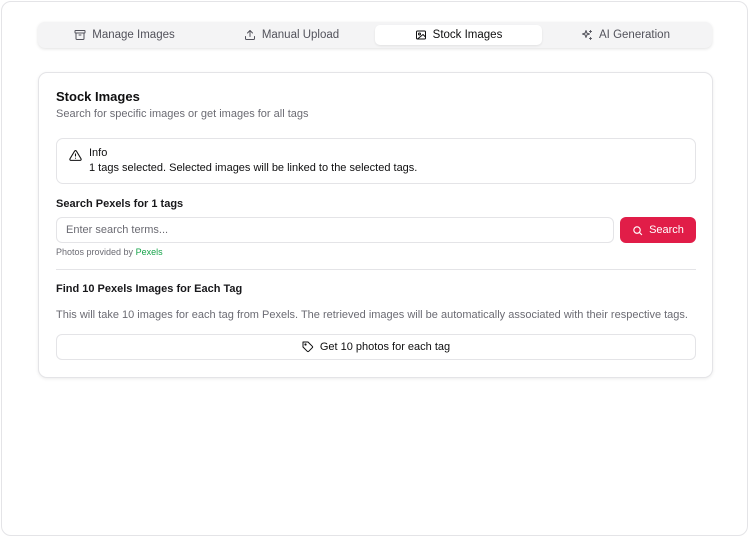  I want to click on archive-icon, so click(80, 35).